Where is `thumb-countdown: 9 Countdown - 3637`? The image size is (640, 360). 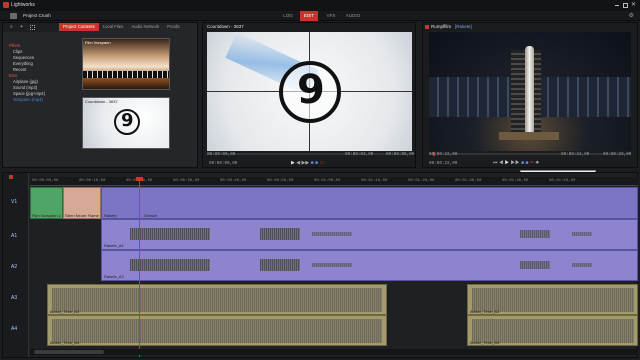 thumb-countdown: 9 Countdown - 3637 is located at coordinates (126, 123).